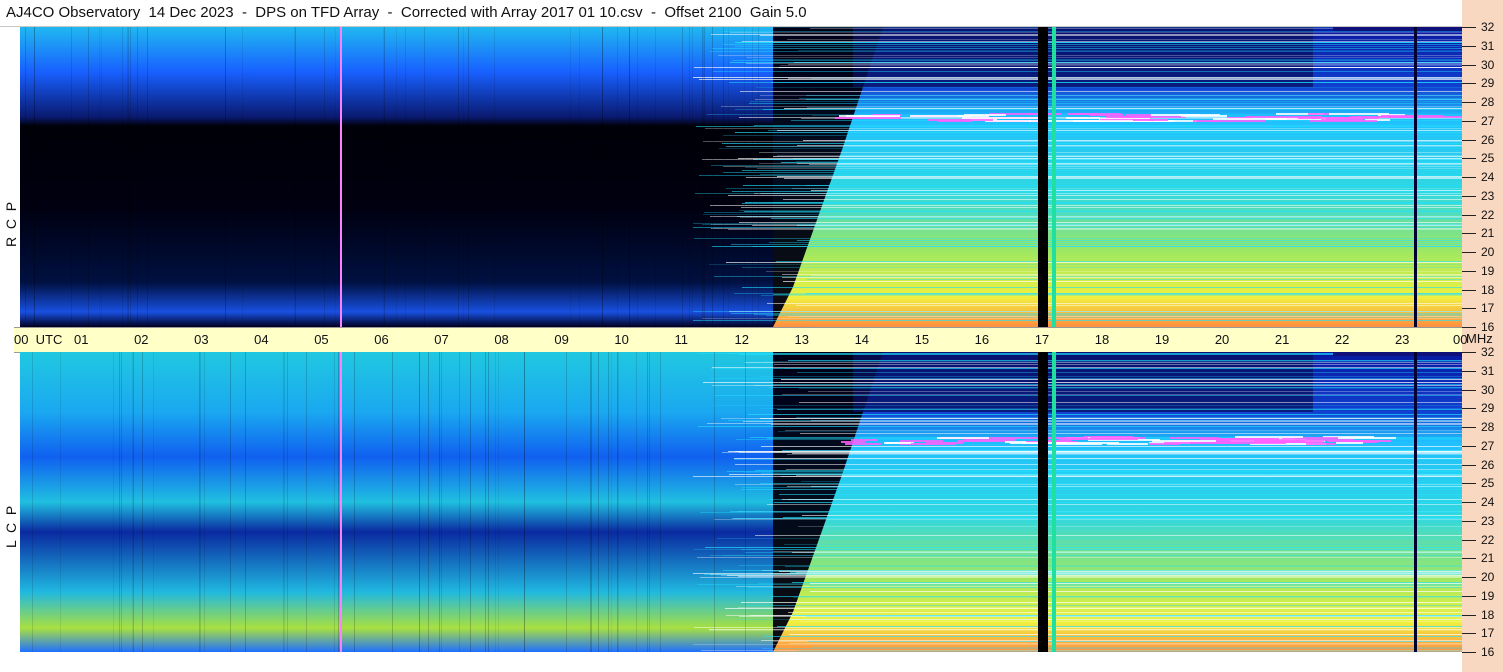 This screenshot has height=672, width=1503. What do you see at coordinates (1488, 652) in the screenshot?
I see `freq-tick-label: 16` at bounding box center [1488, 652].